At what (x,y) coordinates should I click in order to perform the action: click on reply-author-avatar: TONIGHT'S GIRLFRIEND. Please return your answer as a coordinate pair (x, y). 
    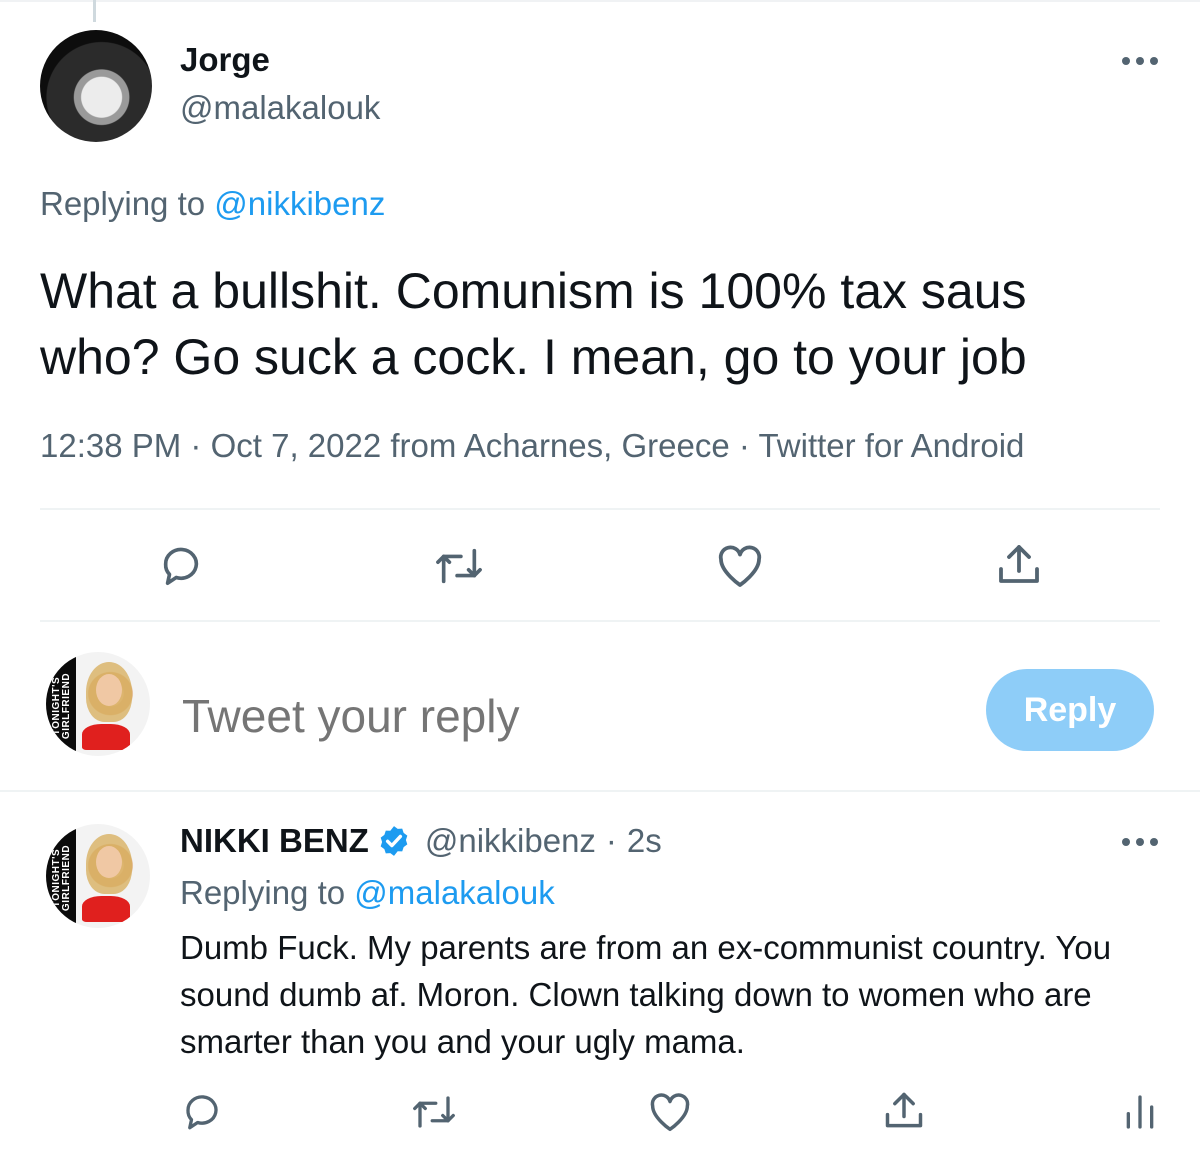
    Looking at the image, I should click on (98, 876).